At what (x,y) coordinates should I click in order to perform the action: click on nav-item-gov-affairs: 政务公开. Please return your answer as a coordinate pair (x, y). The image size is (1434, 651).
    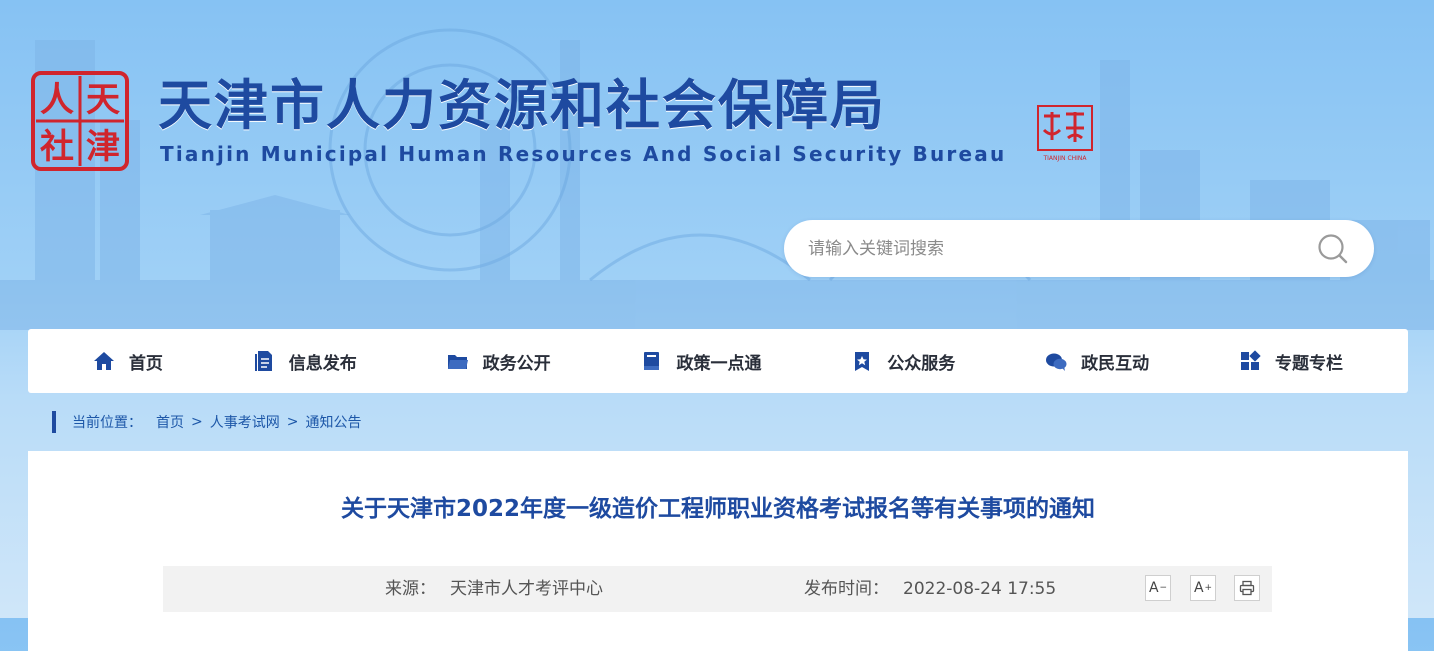
    Looking at the image, I should click on (499, 361).